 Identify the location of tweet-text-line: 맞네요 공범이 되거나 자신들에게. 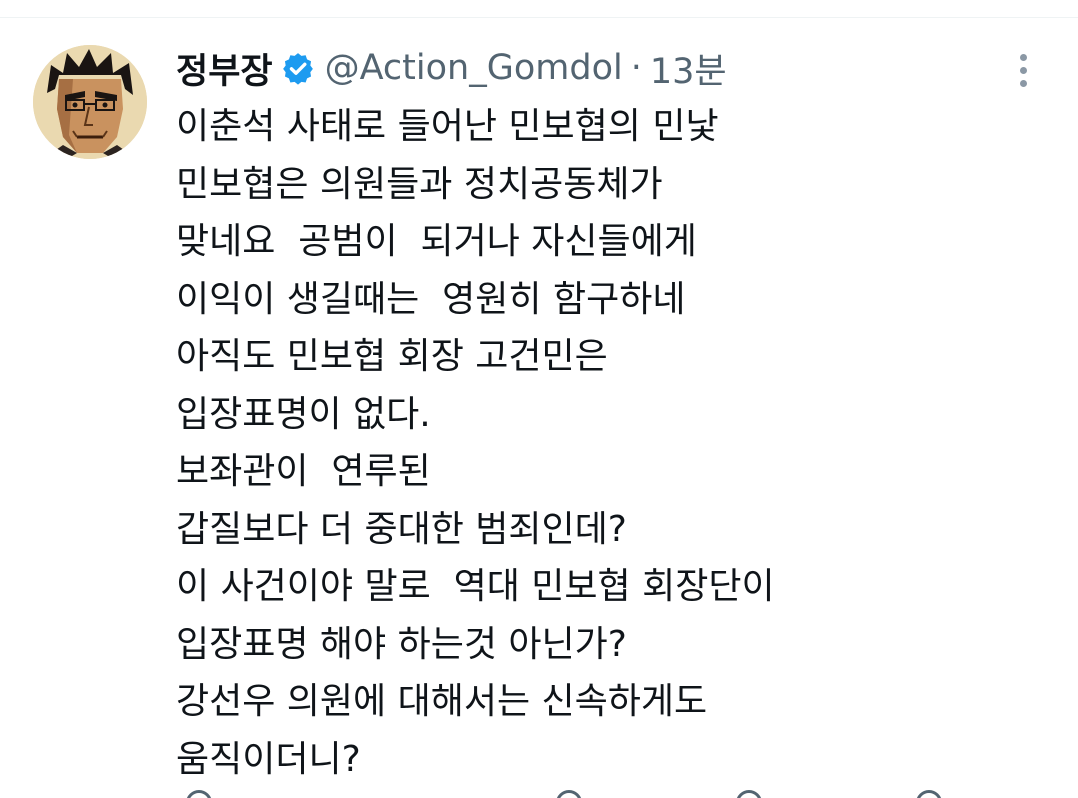
(436, 241).